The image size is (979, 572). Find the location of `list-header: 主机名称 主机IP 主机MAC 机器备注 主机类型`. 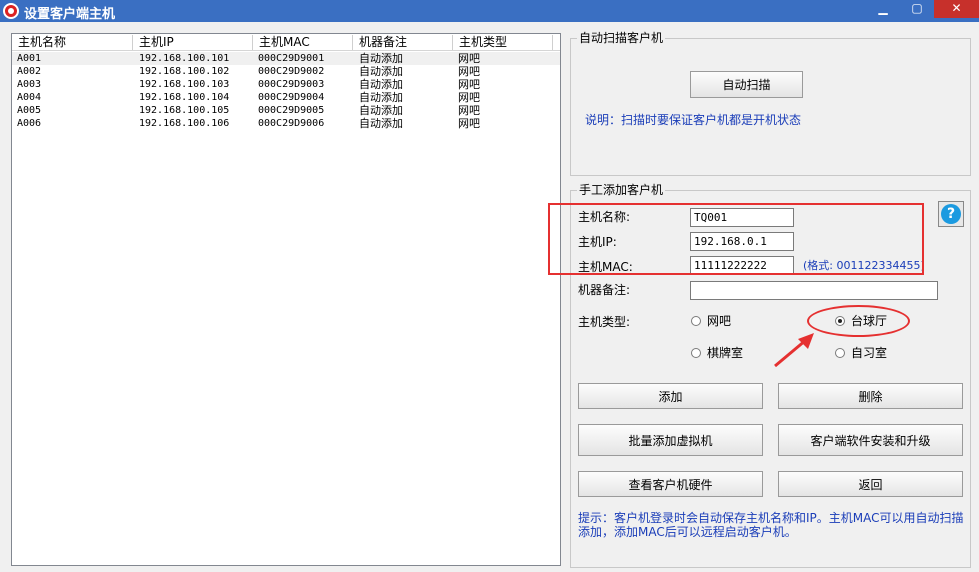

list-header: 主机名称 主机IP 主机MAC 机器备注 主机类型 is located at coordinates (286, 42).